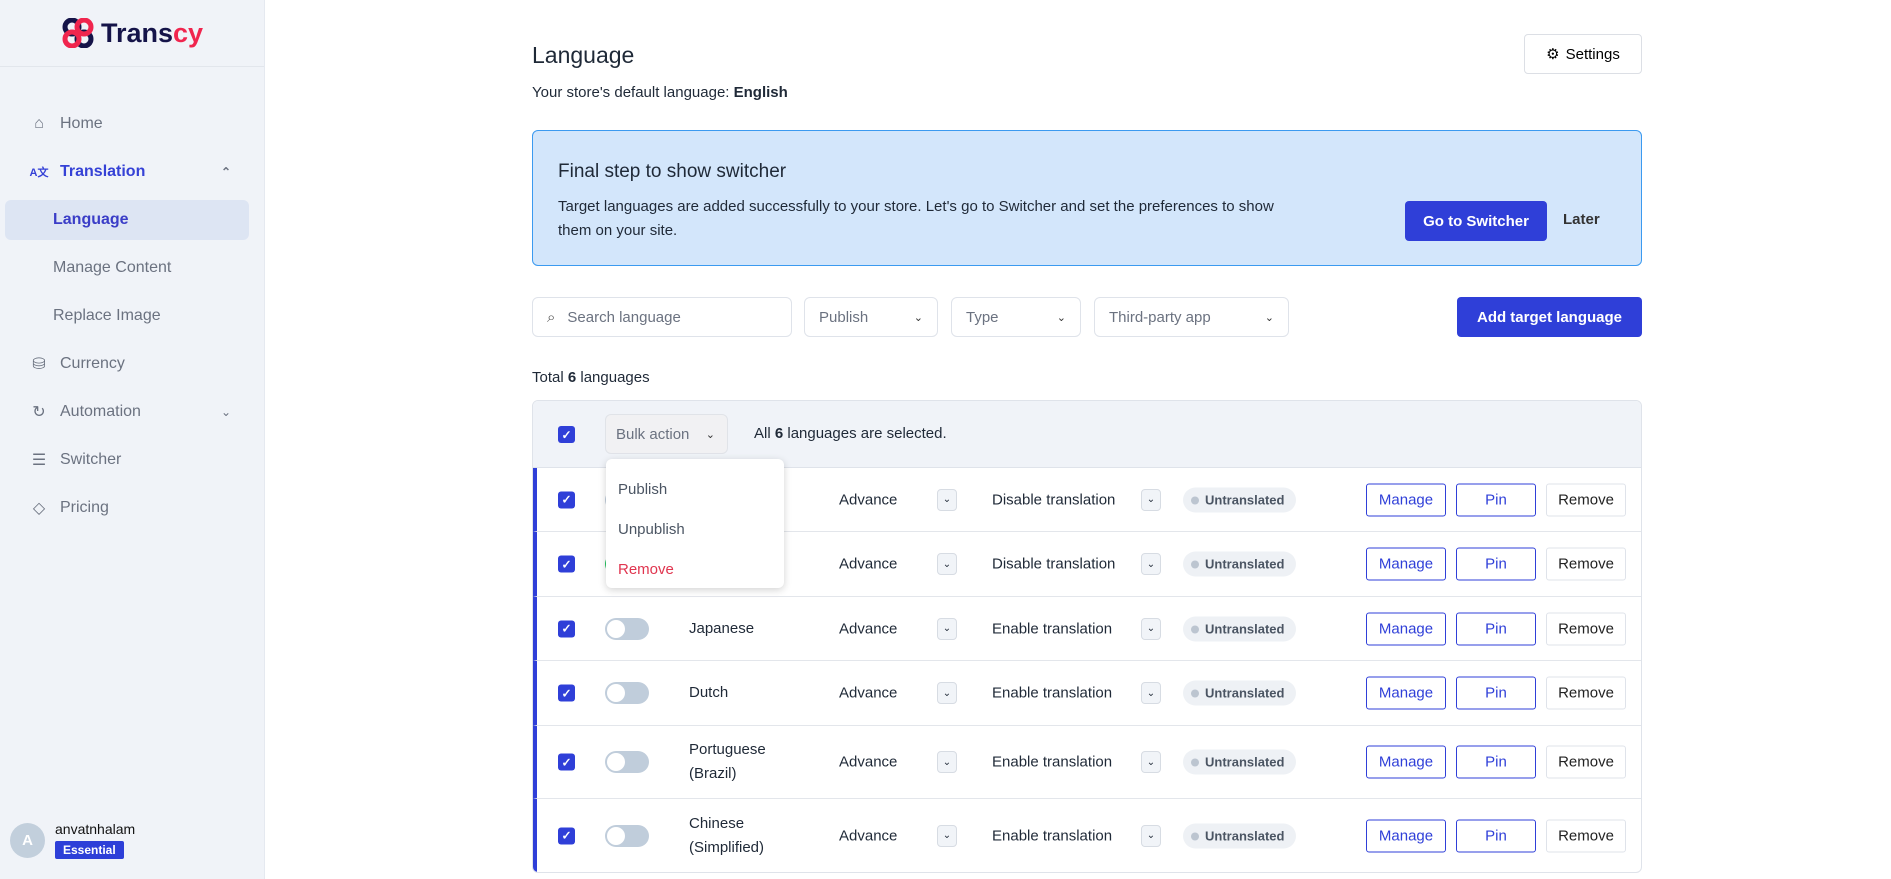 This screenshot has width=1891, height=879. I want to click on sidebar-item-translation: A文 Translation ⌃, so click(127, 172).